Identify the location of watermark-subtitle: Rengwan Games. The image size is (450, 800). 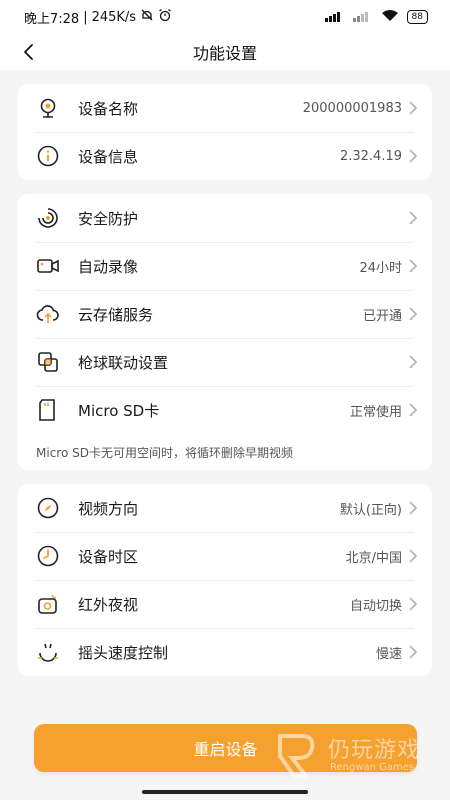
(372, 767).